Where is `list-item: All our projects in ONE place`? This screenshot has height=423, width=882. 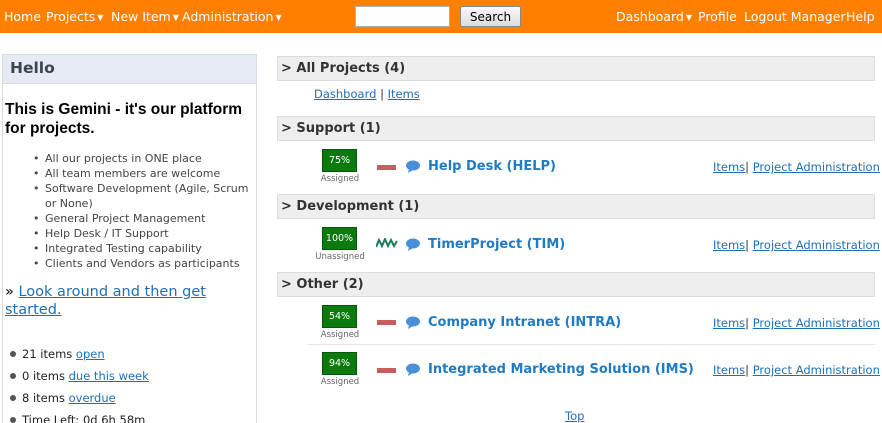
list-item: All our projects in ONE place is located at coordinates (144, 158).